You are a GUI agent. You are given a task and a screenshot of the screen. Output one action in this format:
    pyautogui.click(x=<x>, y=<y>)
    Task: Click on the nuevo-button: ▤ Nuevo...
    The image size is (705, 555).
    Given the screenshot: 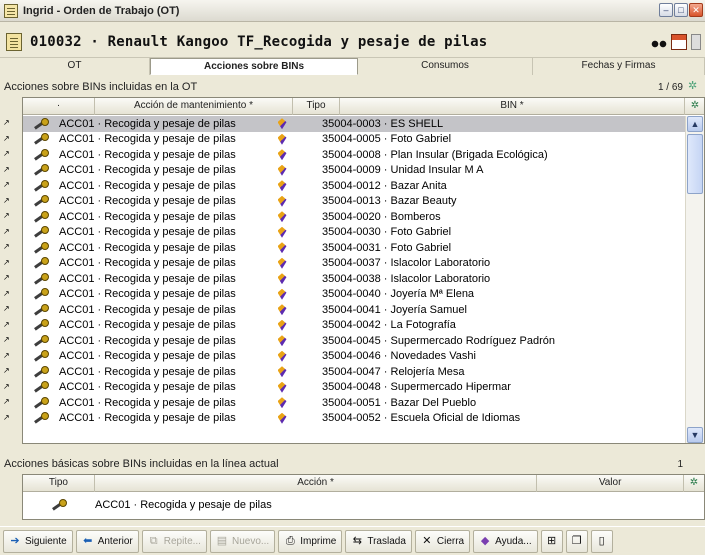 What is the action you would take?
    pyautogui.click(x=242, y=541)
    